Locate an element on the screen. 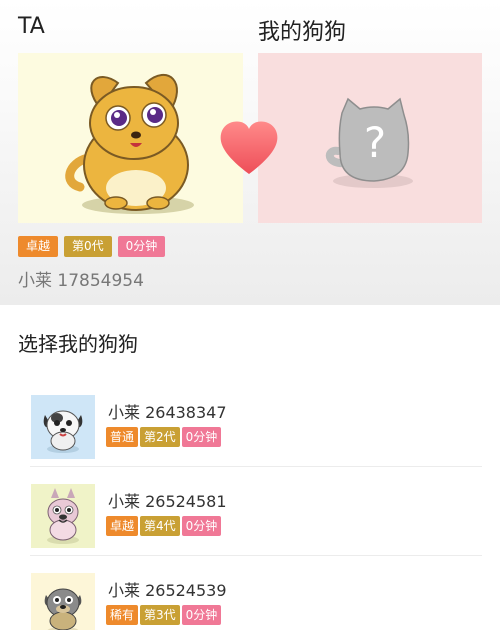 This screenshot has width=500, height=630. rarity-badge: 普通 is located at coordinates (122, 437).